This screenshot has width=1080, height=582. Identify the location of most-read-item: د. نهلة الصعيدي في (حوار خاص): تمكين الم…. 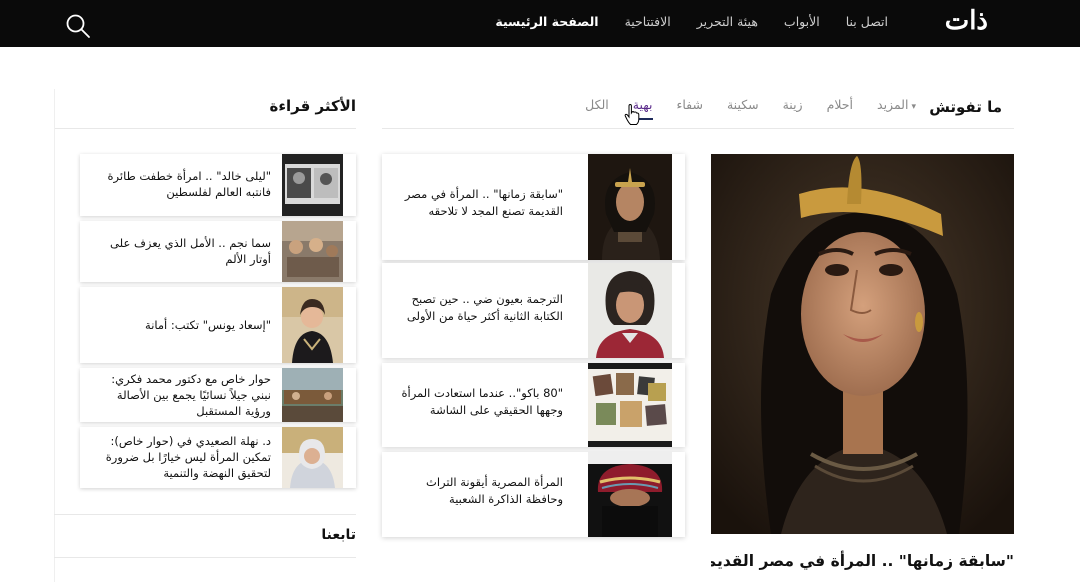
(218, 457).